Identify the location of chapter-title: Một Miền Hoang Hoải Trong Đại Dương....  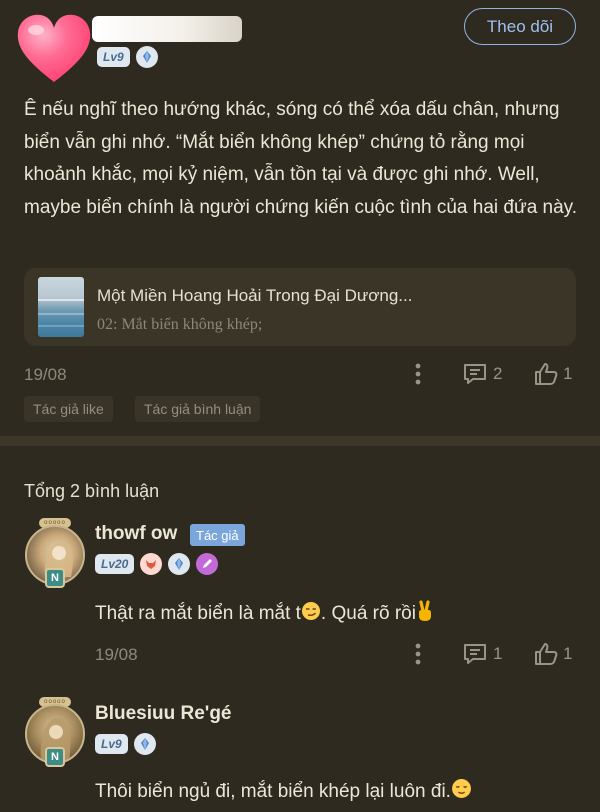
(255, 295).